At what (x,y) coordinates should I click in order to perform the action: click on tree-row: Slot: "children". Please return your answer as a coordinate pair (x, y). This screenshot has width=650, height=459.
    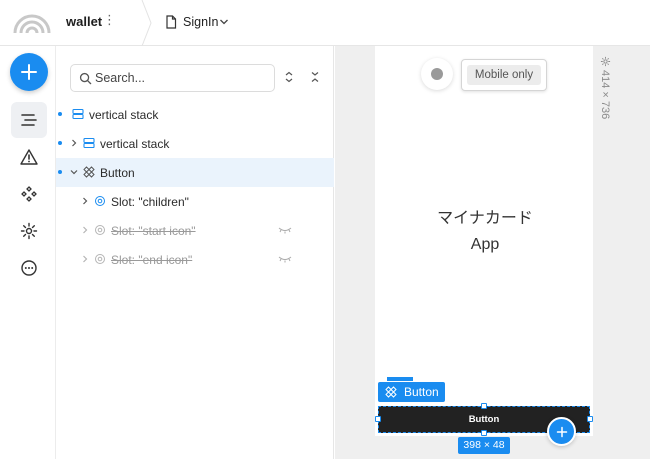
    Looking at the image, I should click on (195, 201).